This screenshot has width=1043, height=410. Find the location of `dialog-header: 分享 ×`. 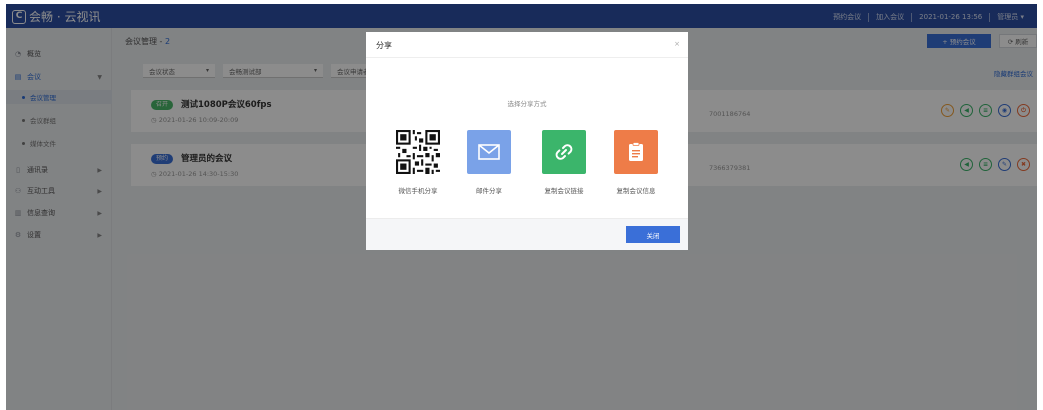

dialog-header: 分享 × is located at coordinates (527, 45).